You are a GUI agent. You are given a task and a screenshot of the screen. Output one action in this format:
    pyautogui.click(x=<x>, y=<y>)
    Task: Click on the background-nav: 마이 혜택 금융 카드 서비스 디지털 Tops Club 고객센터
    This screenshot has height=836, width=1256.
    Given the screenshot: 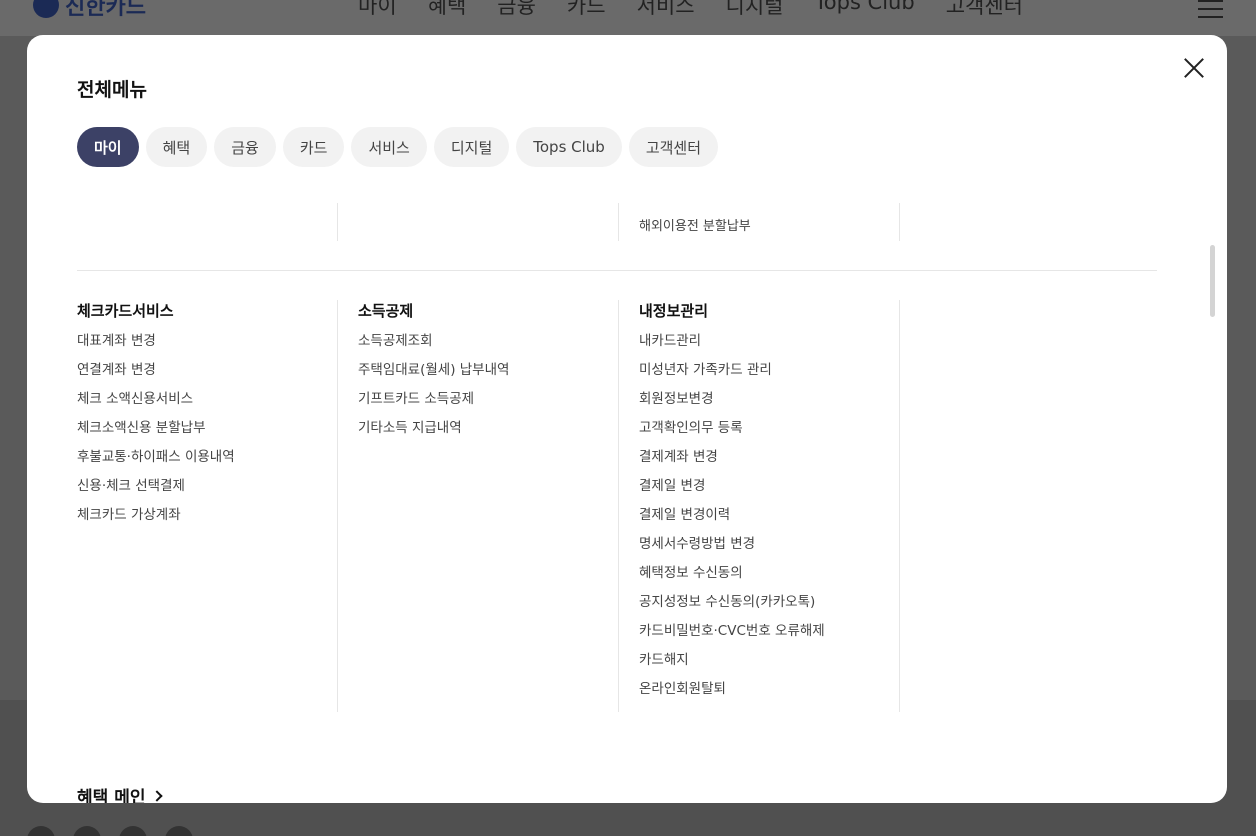 What is the action you would take?
    pyautogui.click(x=690, y=10)
    